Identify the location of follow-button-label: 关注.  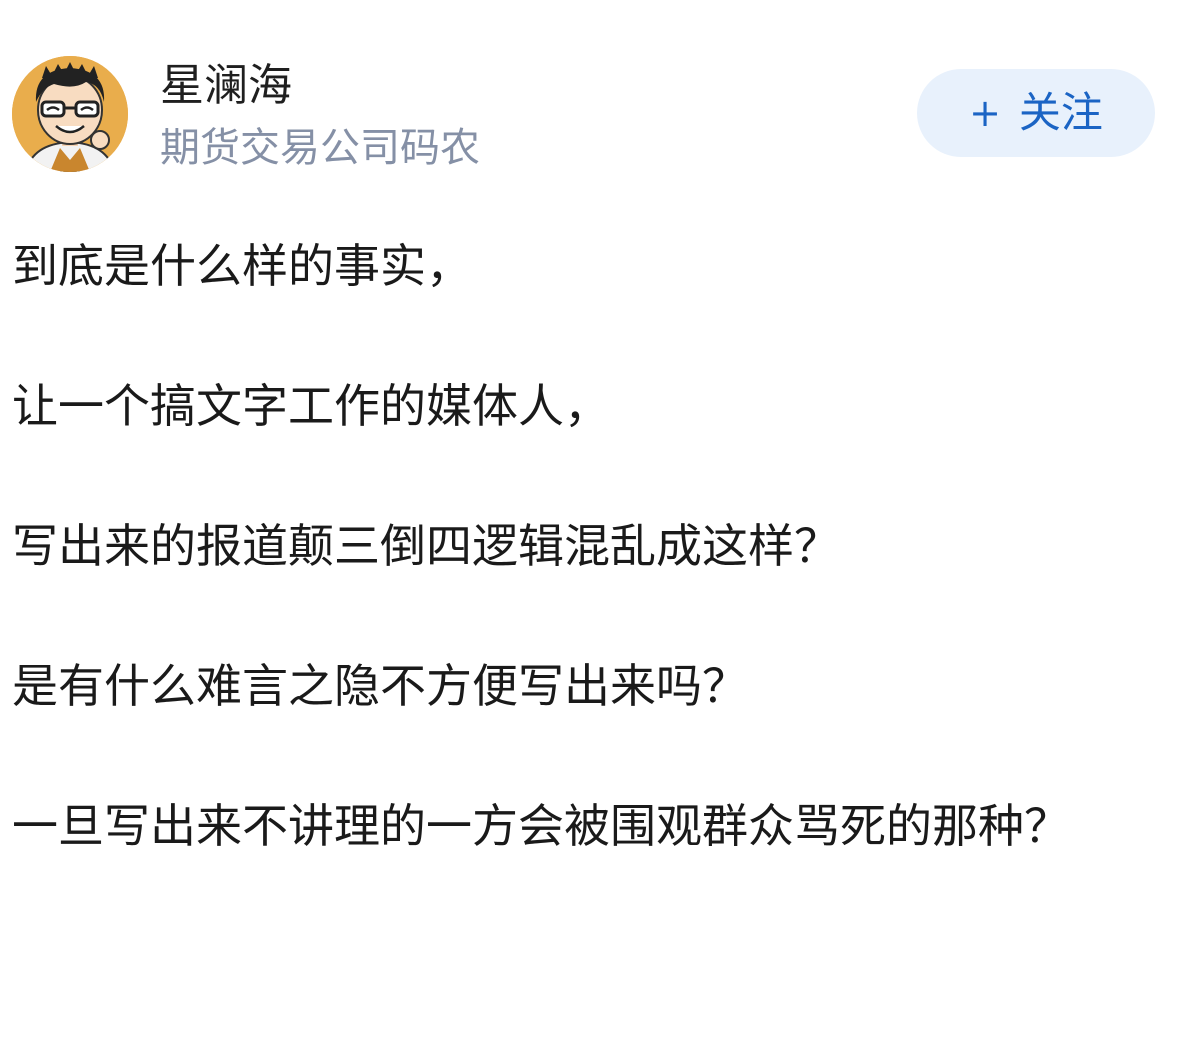
(1060, 112).